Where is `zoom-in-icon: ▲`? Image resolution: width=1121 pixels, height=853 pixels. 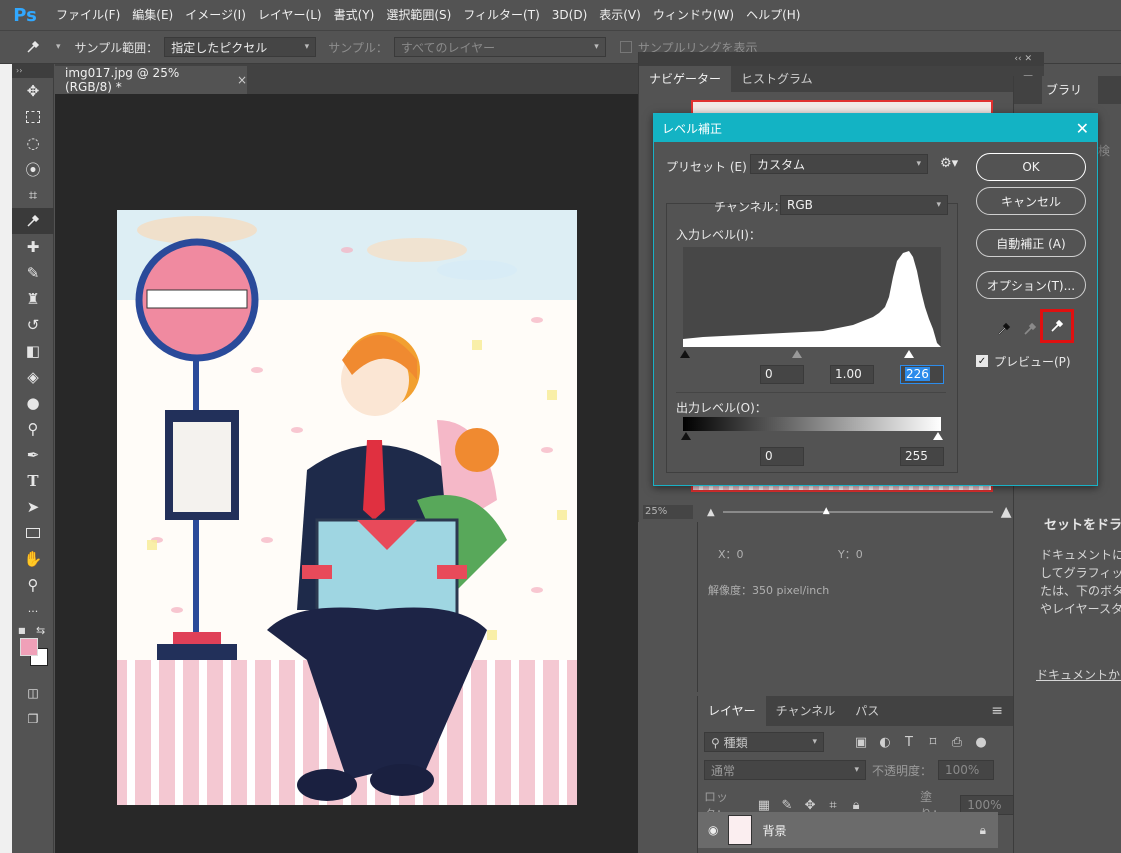 zoom-in-icon: ▲ is located at coordinates (1006, 512).